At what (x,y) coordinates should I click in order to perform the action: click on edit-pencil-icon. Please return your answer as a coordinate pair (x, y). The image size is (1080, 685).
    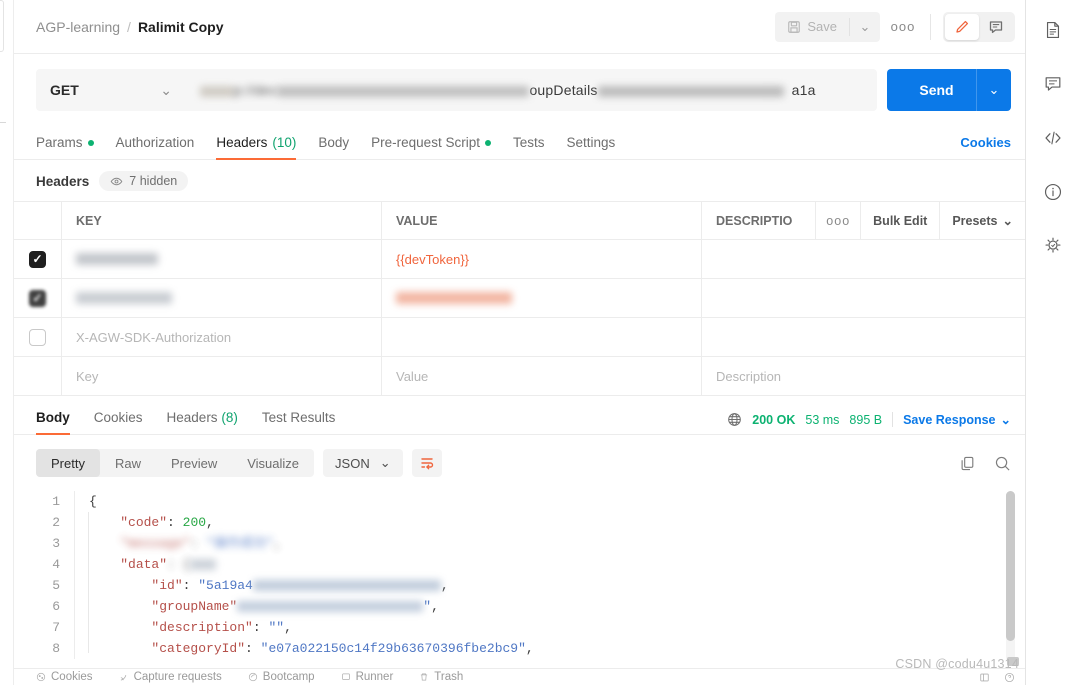
    Looking at the image, I should click on (962, 26).